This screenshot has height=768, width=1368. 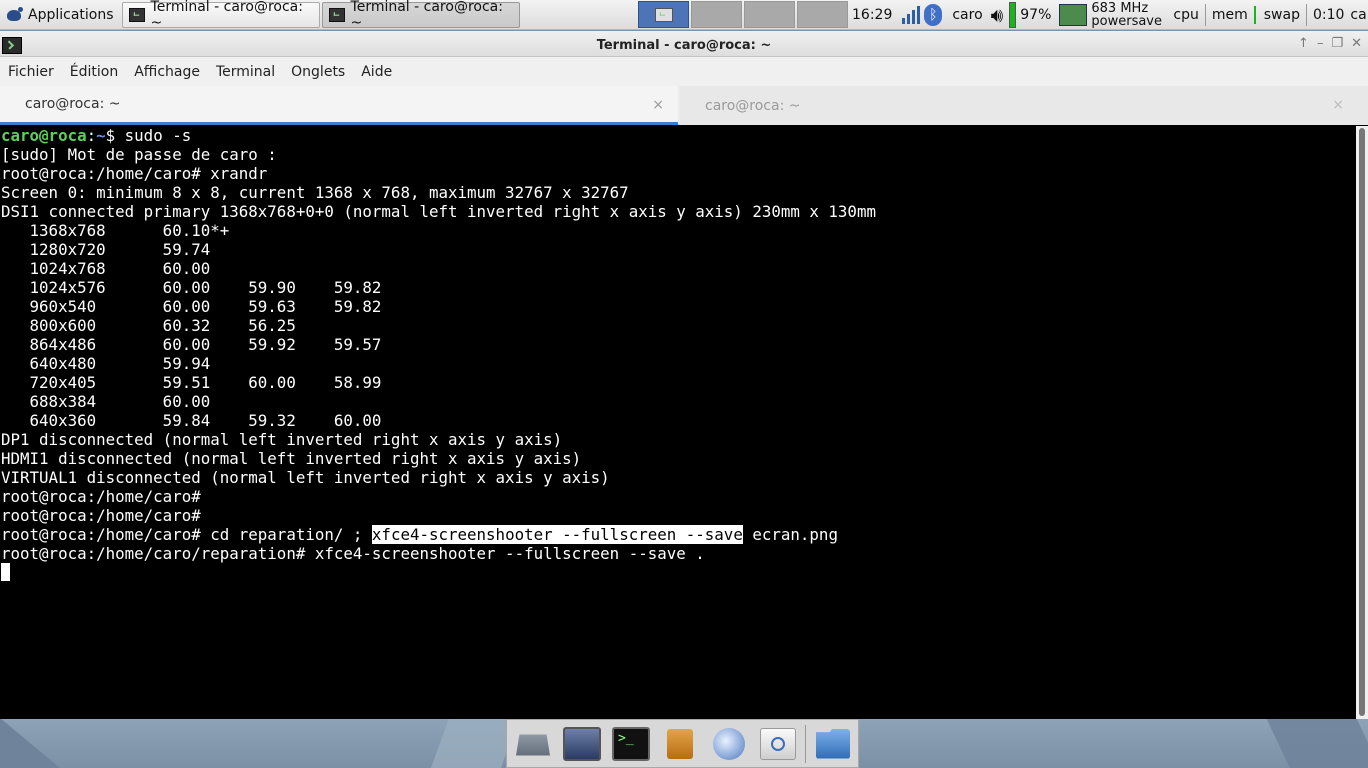 What do you see at coordinates (167, 72) in the screenshot?
I see `menu-affichage: Affichage` at bounding box center [167, 72].